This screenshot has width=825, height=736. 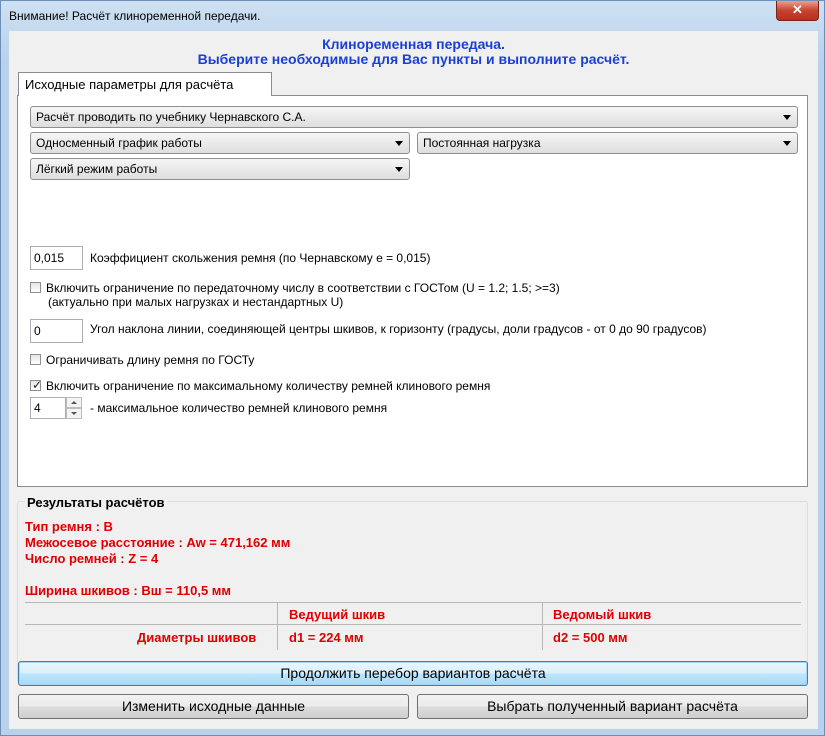 What do you see at coordinates (150, 360) in the screenshot?
I see `belt-length-label: Ограничивать длину ремня по ГОСТу` at bounding box center [150, 360].